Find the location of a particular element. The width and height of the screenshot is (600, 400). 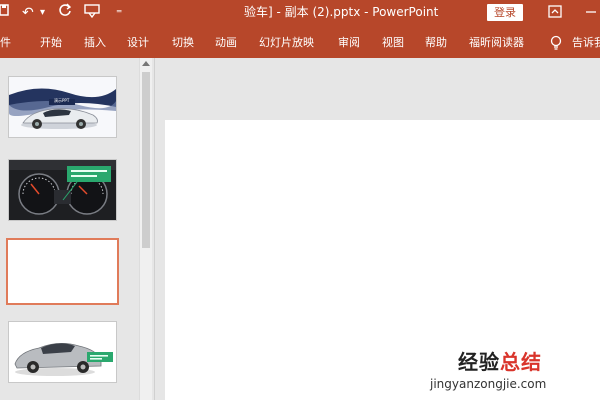

watermark-text-red: 总结 is located at coordinates (521, 362).